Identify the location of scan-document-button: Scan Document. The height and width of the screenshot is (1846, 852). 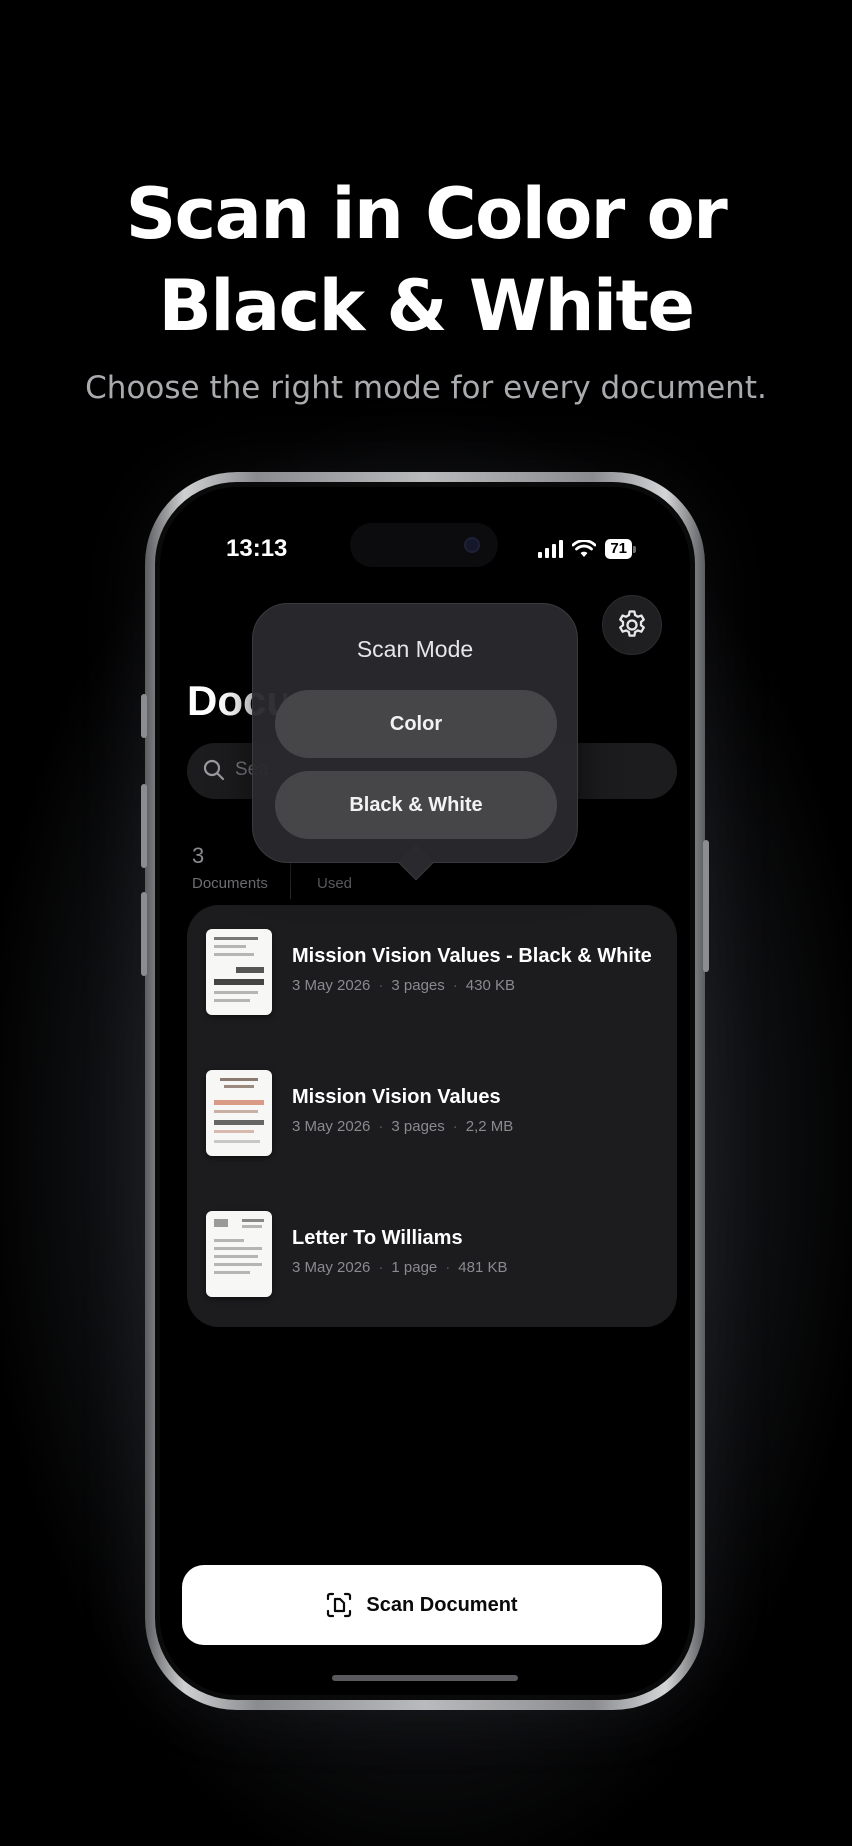
(422, 1605).